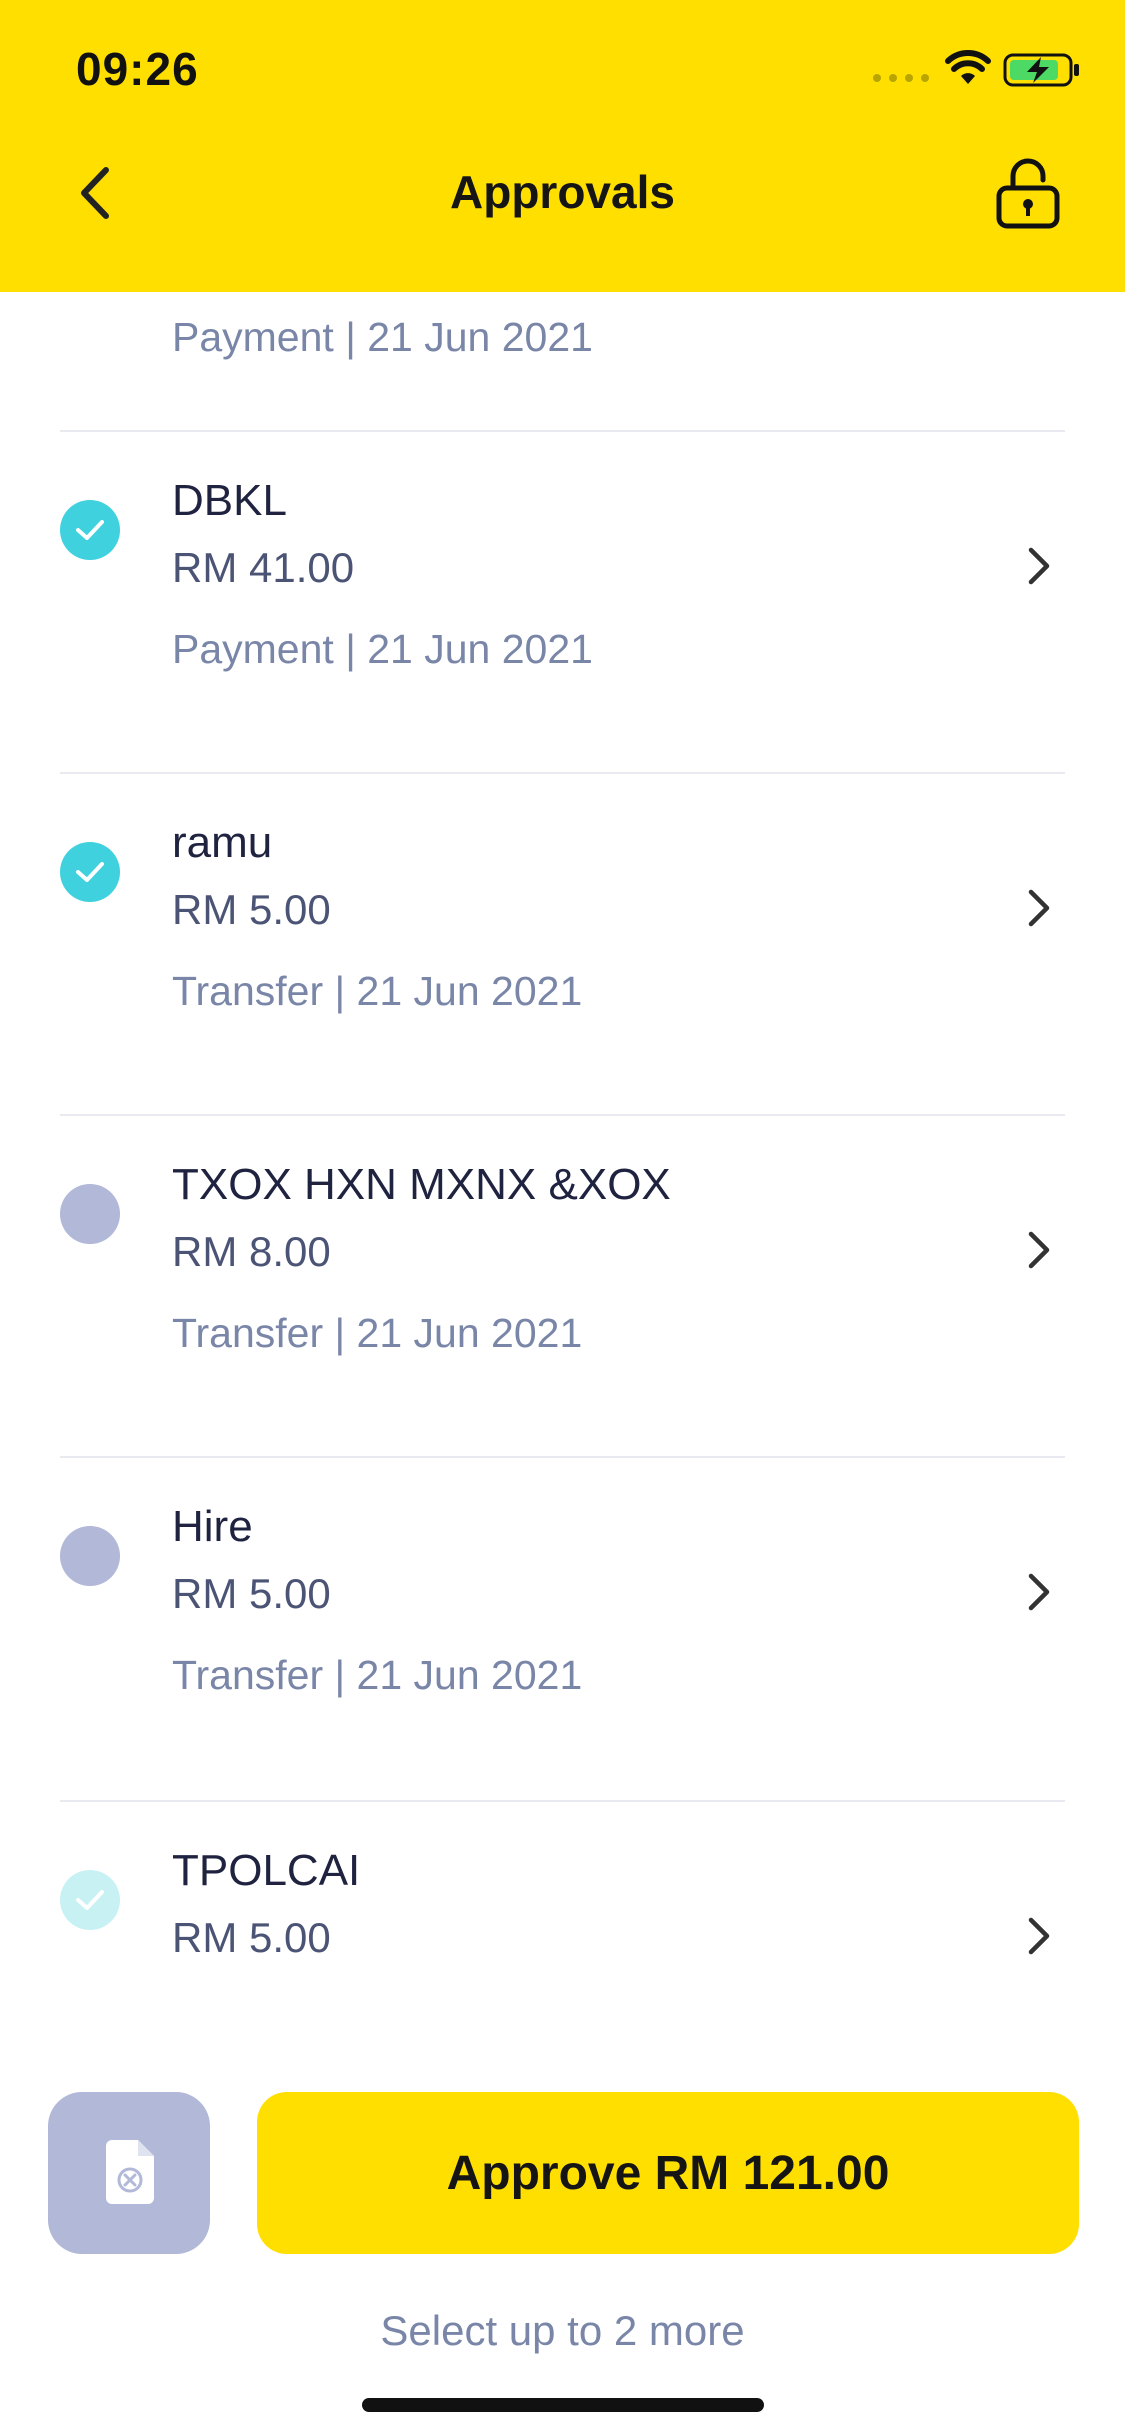  What do you see at coordinates (562, 192) in the screenshot?
I see `page-title: Approvals` at bounding box center [562, 192].